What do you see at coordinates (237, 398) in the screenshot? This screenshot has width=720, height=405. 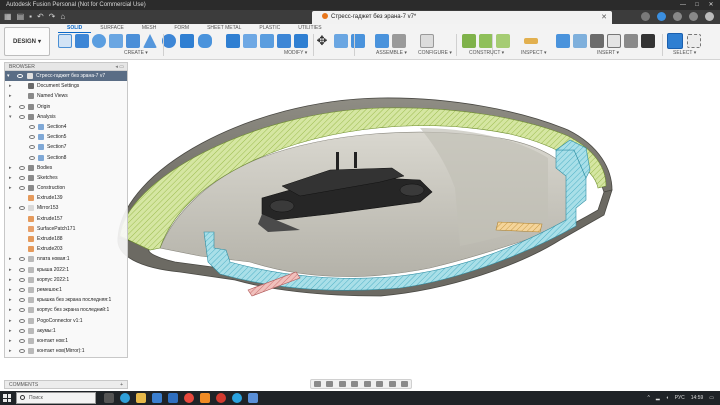 I see `telegram-icon` at bounding box center [237, 398].